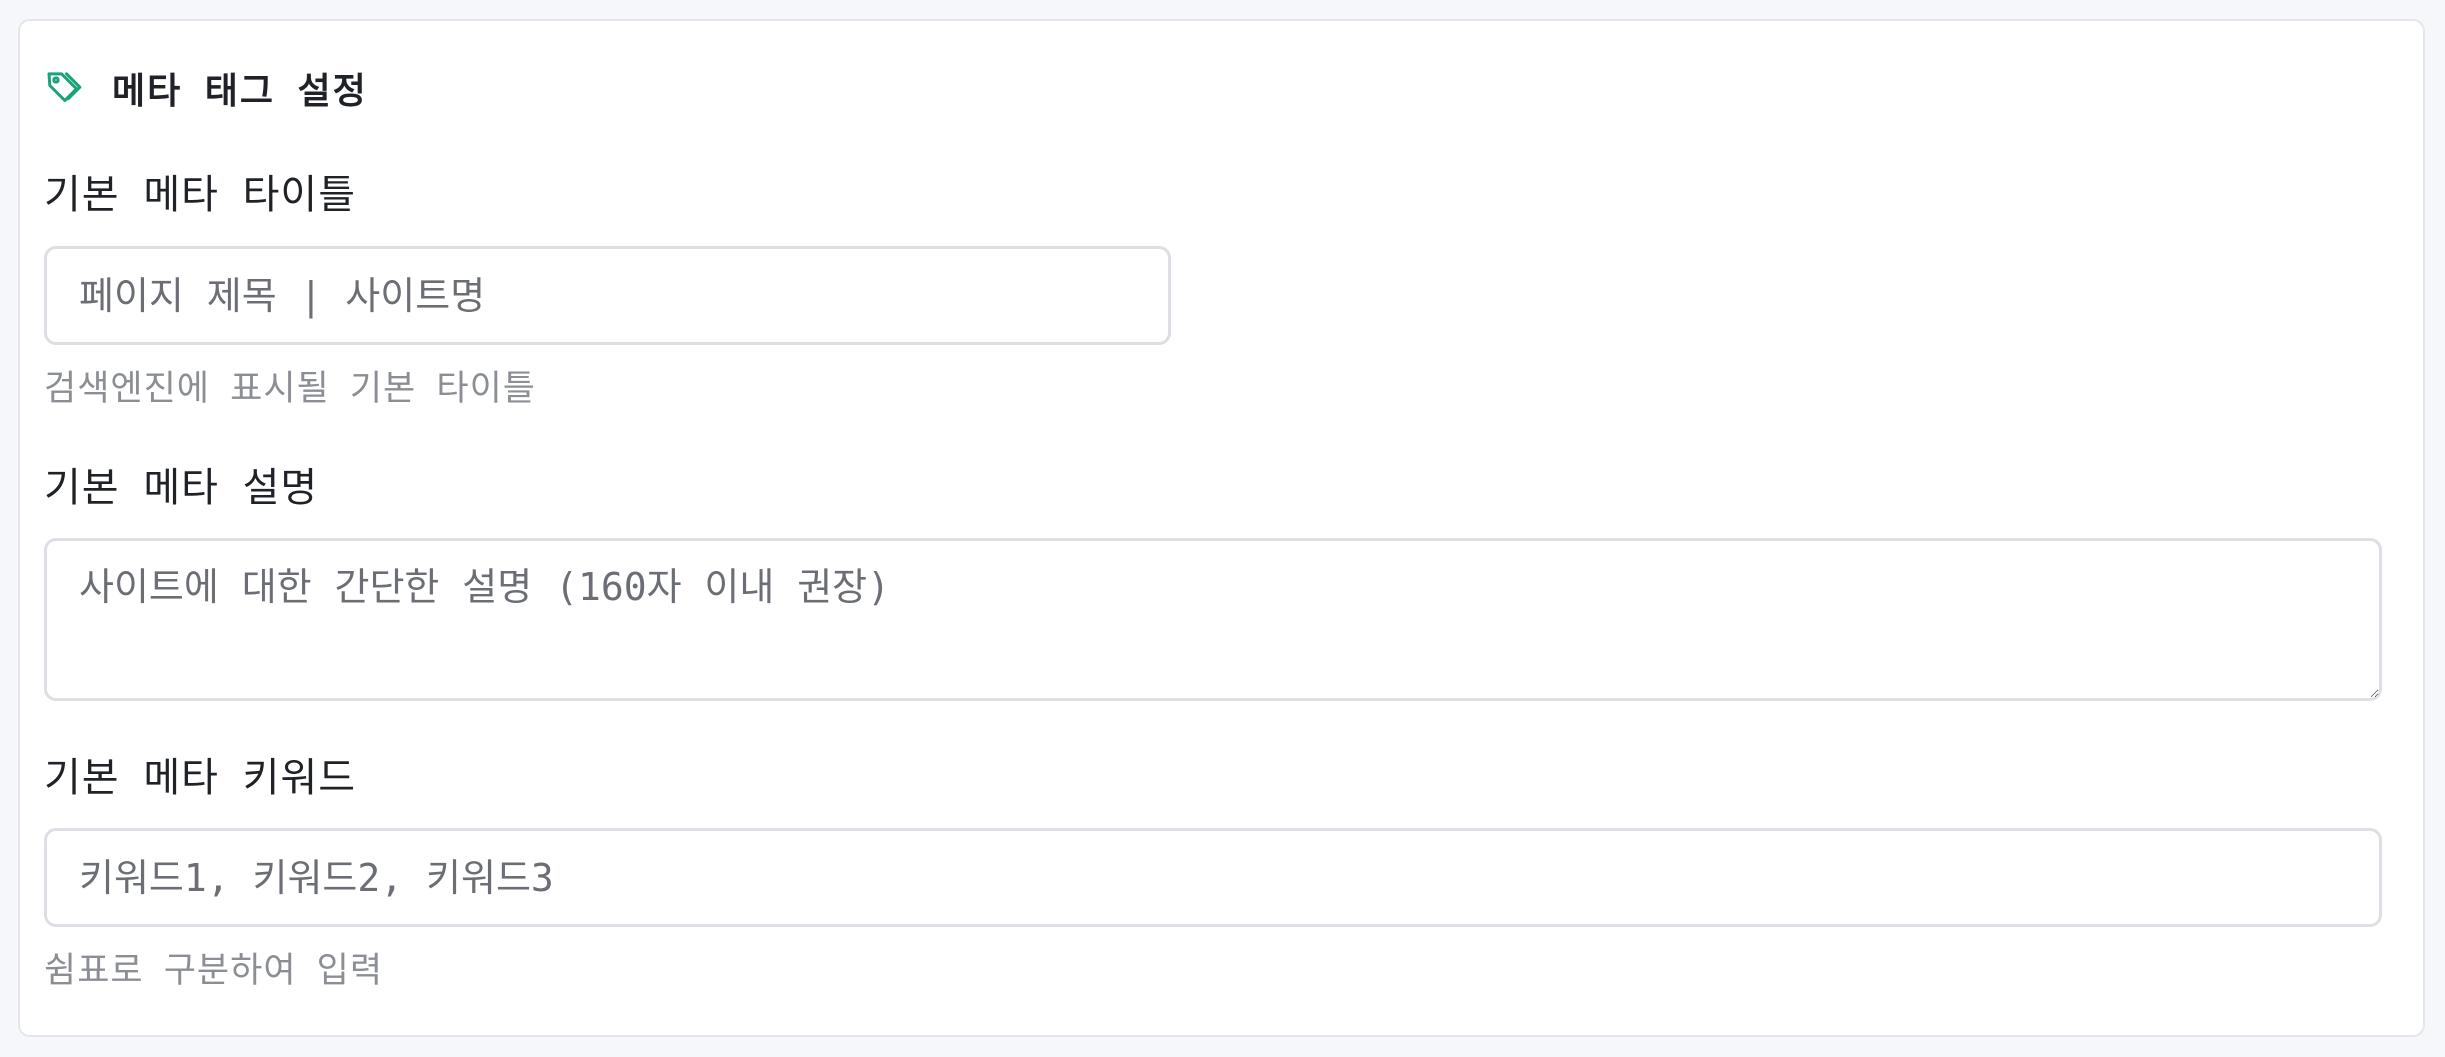 The image size is (2445, 1057). Describe the element at coordinates (1213, 877) in the screenshot. I see `meta-keywords-input` at that location.